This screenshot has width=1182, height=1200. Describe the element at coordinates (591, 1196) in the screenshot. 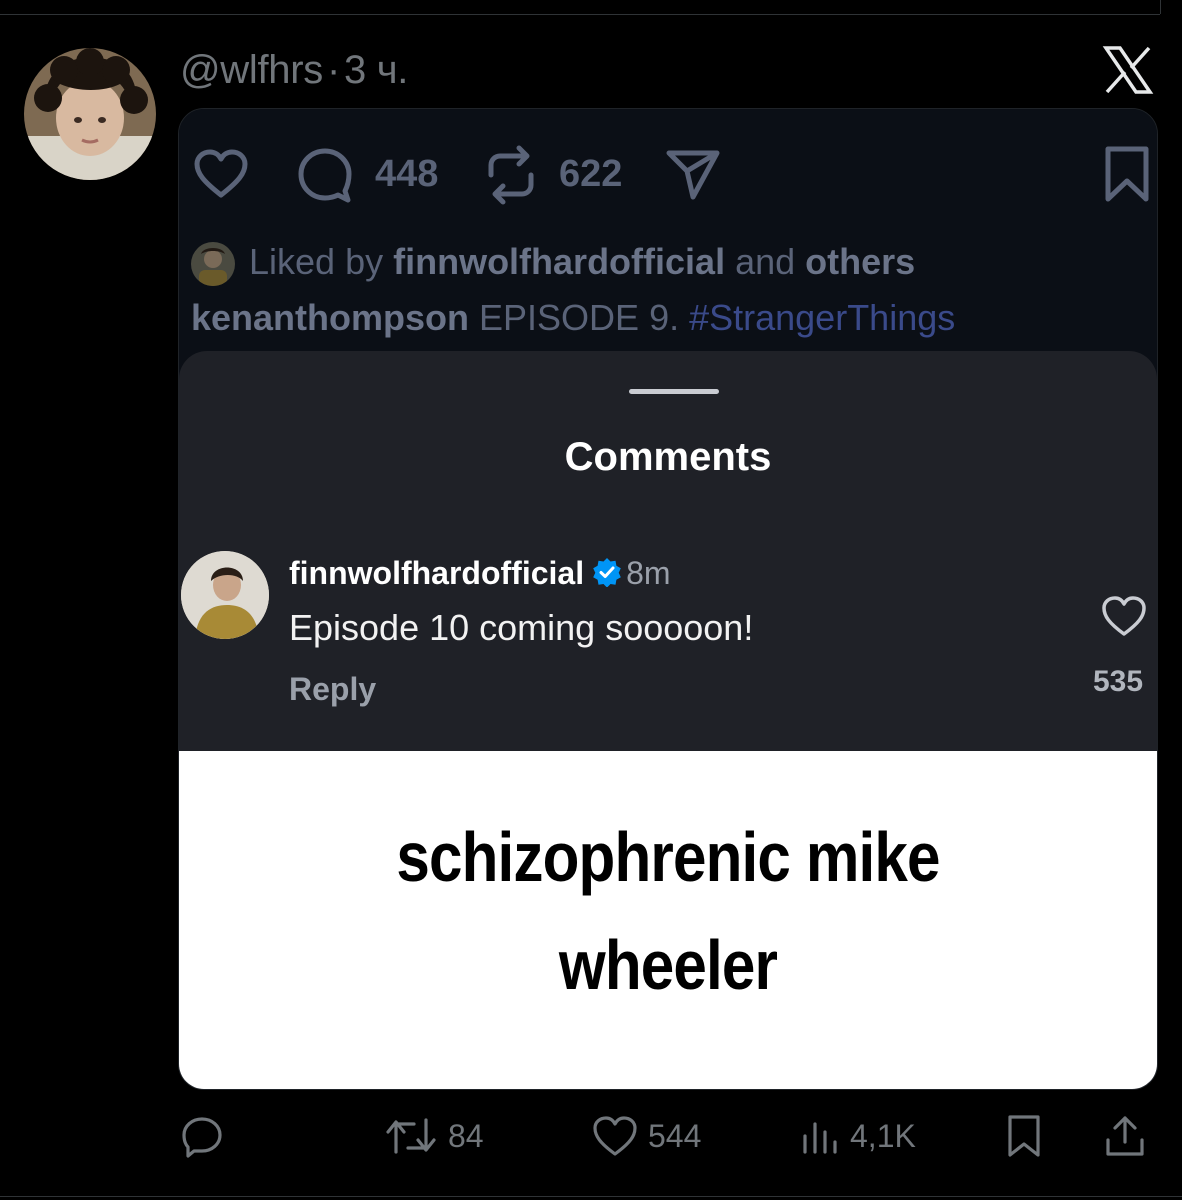

I see `frame-divider-bottom` at that location.